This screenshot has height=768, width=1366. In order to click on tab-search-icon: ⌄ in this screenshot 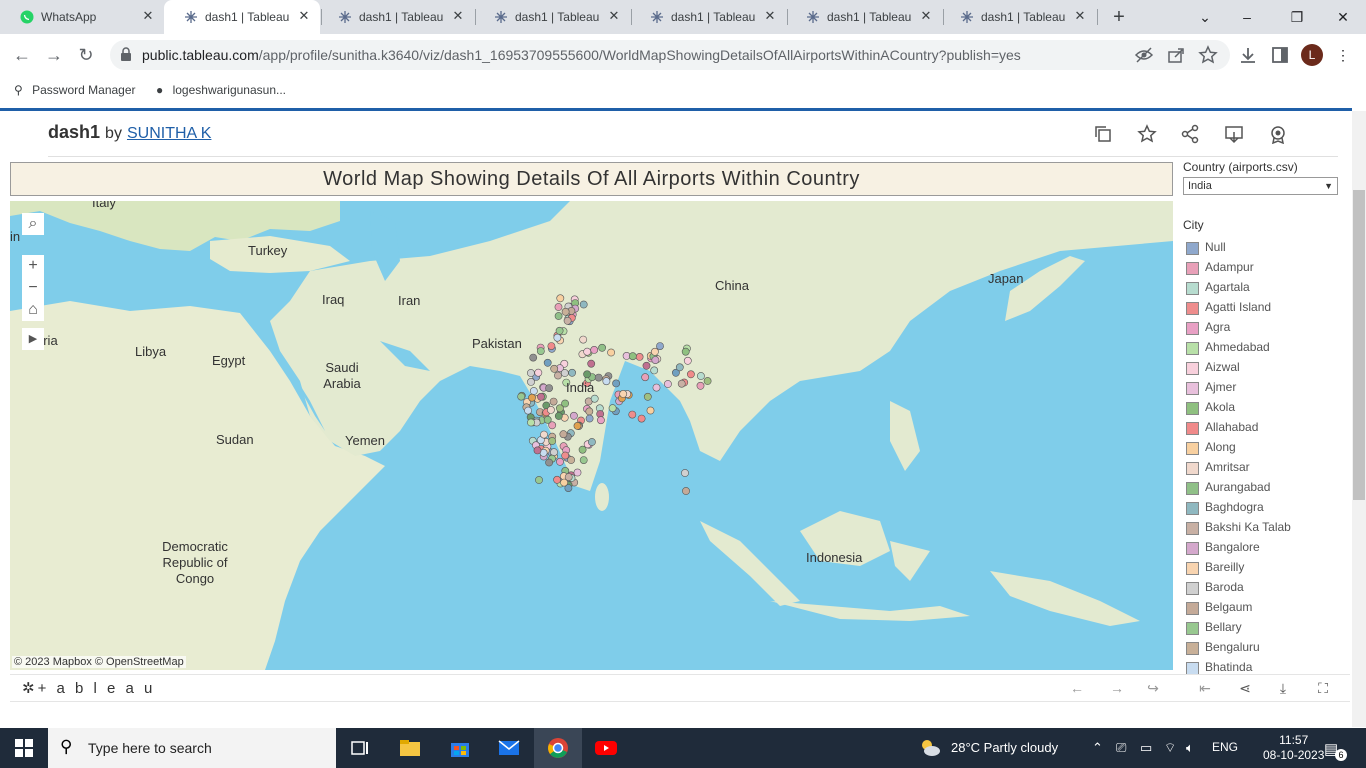, I will do `click(1205, 17)`.